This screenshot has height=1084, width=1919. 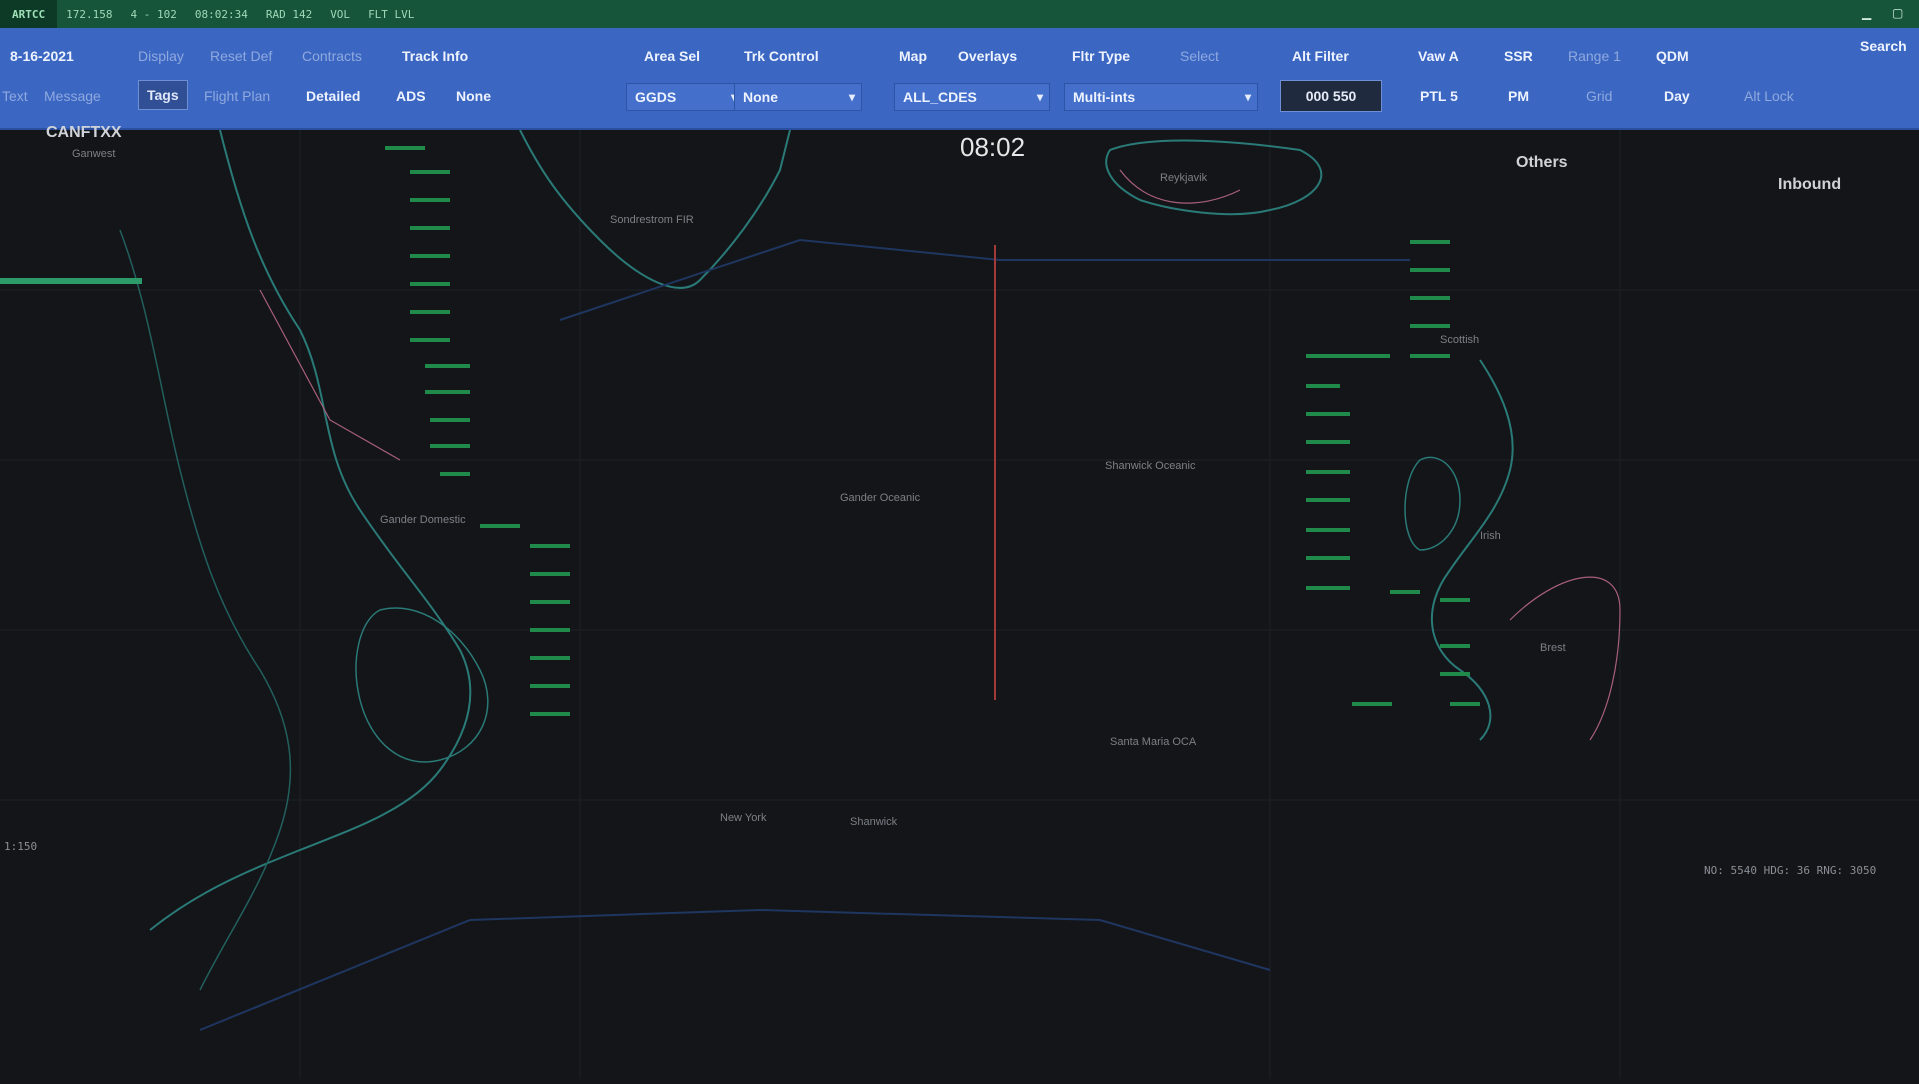 I want to click on region-label: Scottish, so click(x=1460, y=340).